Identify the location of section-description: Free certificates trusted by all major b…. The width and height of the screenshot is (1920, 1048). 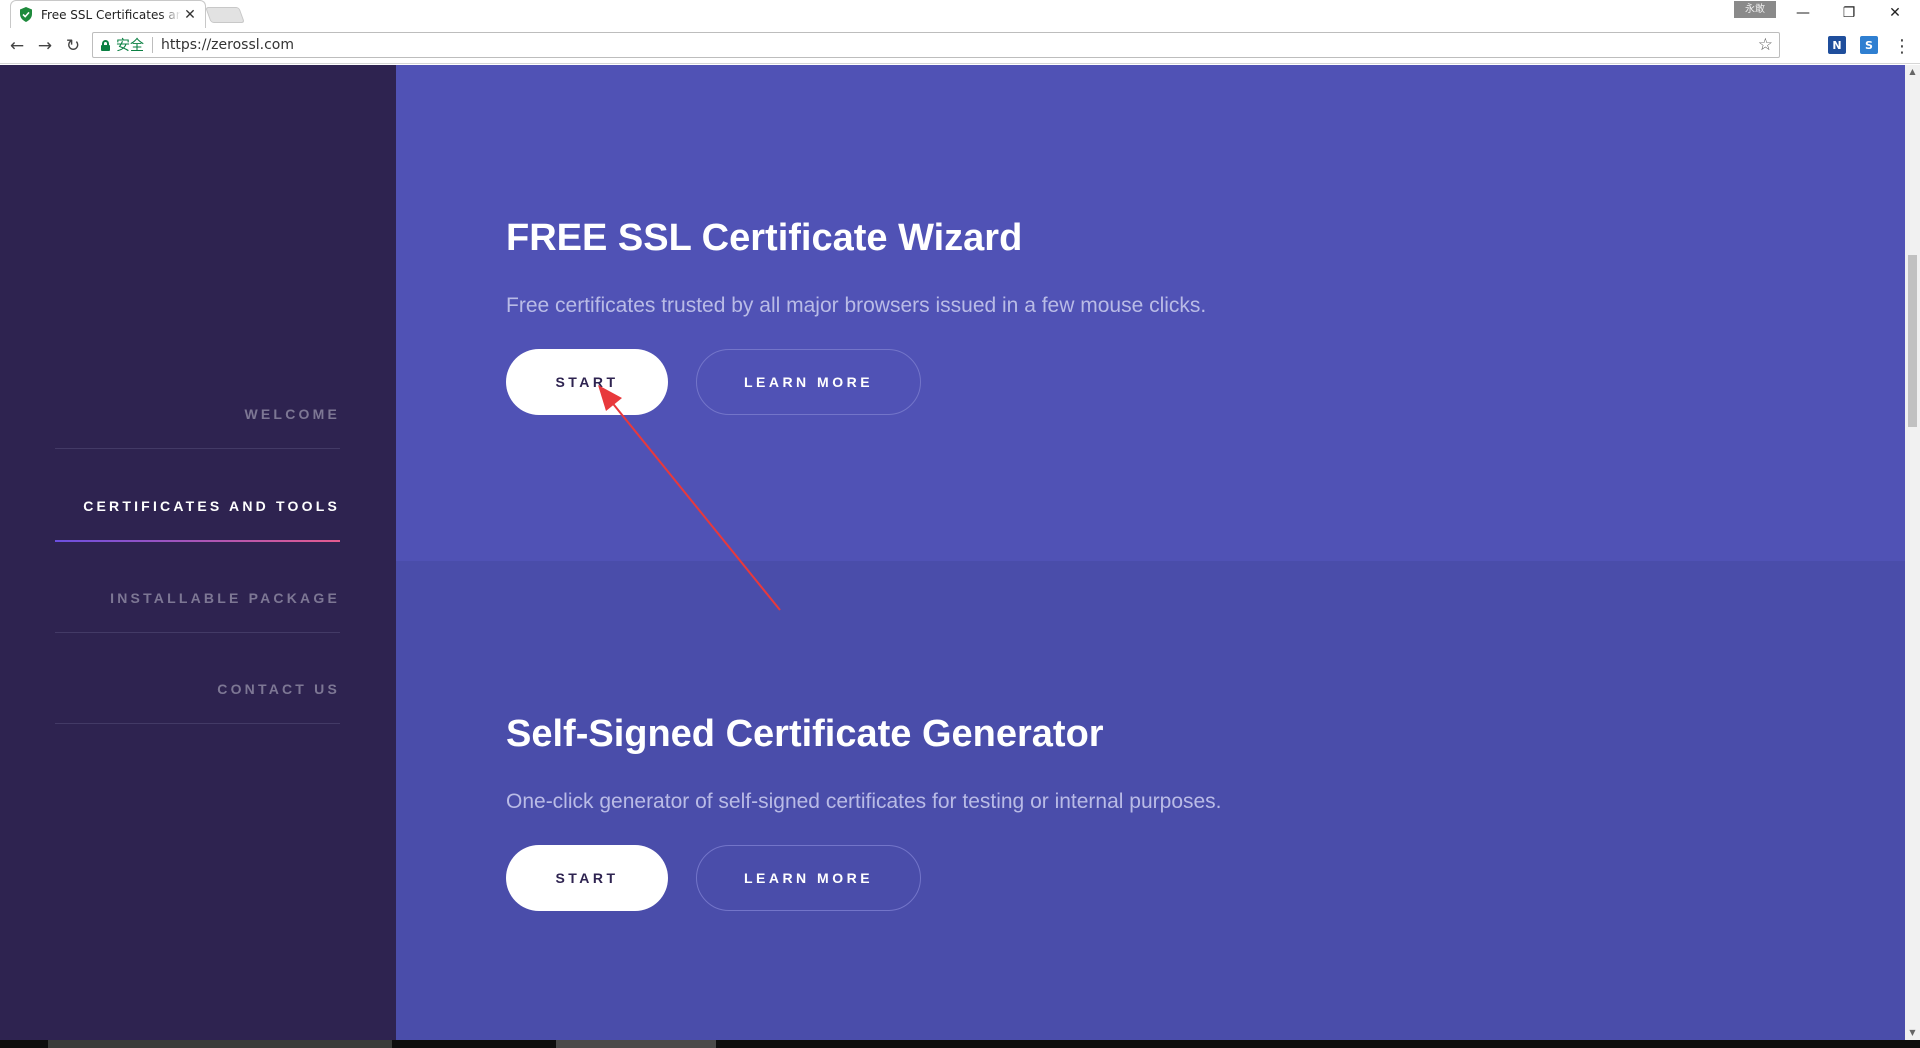
(856, 305).